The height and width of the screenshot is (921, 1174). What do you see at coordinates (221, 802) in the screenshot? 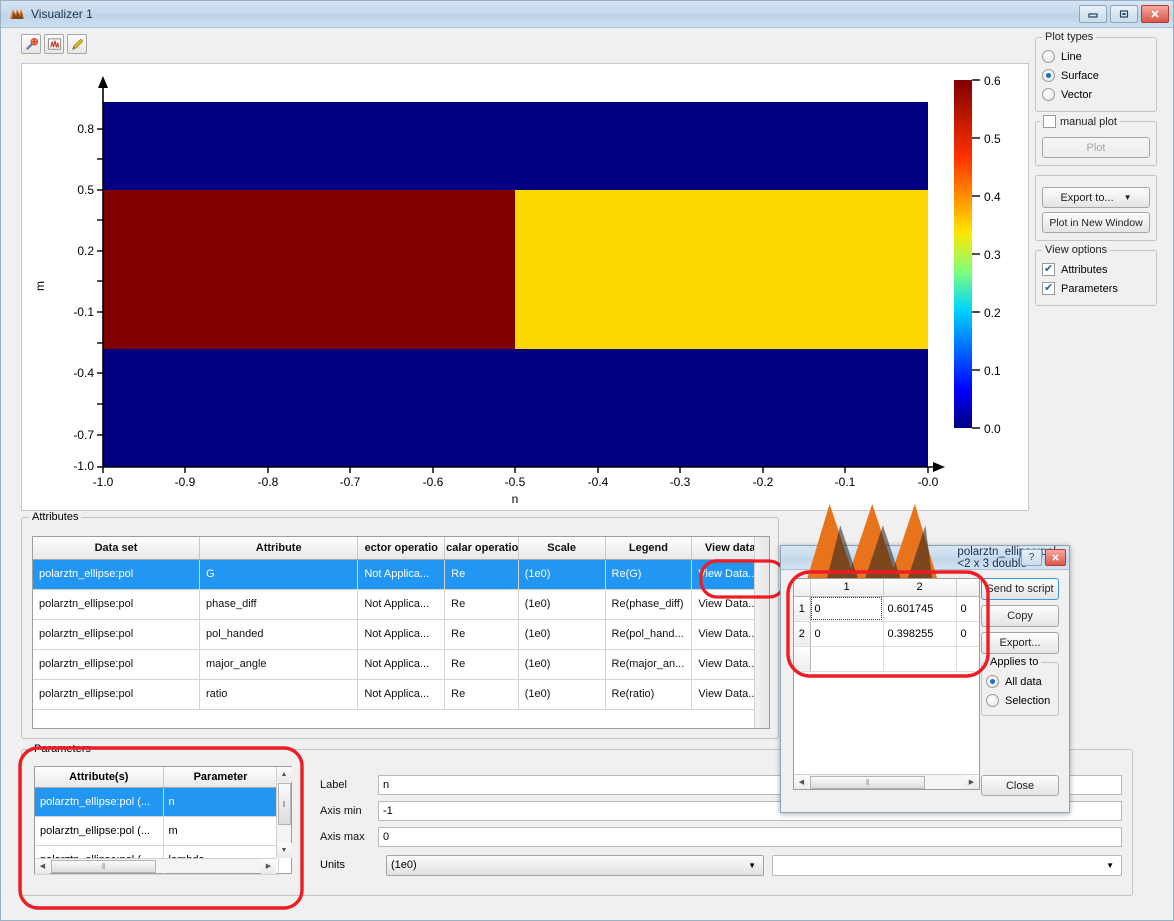
I see `cell-parameter: n` at bounding box center [221, 802].